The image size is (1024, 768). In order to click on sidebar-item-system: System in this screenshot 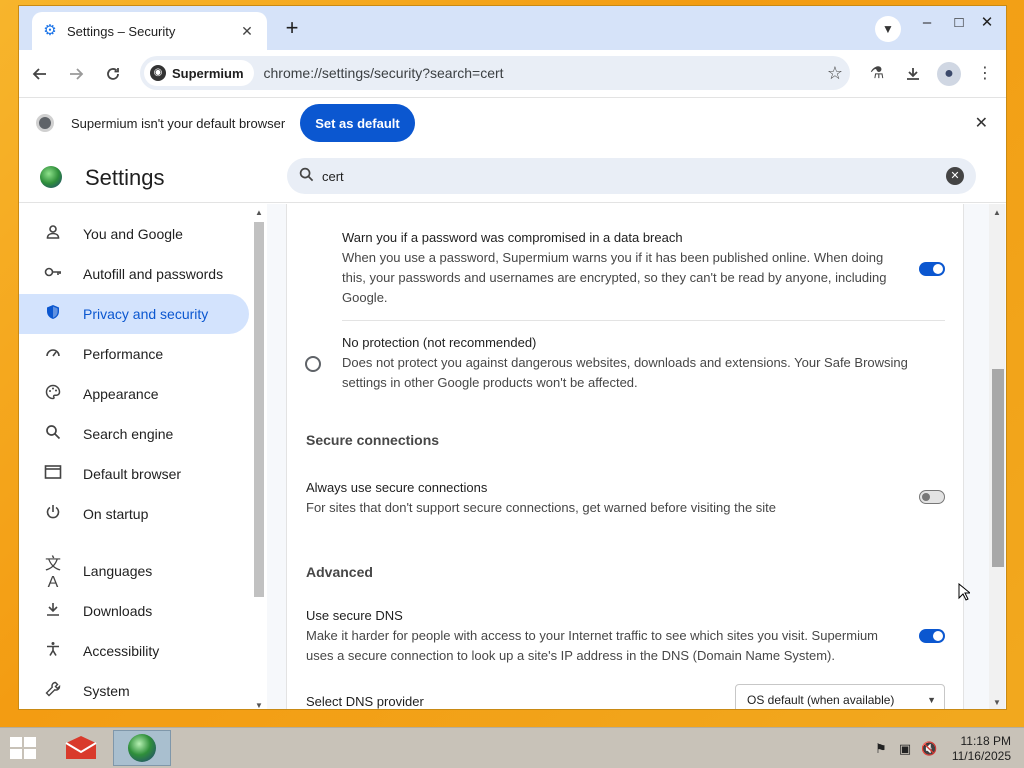, I will do `click(134, 690)`.